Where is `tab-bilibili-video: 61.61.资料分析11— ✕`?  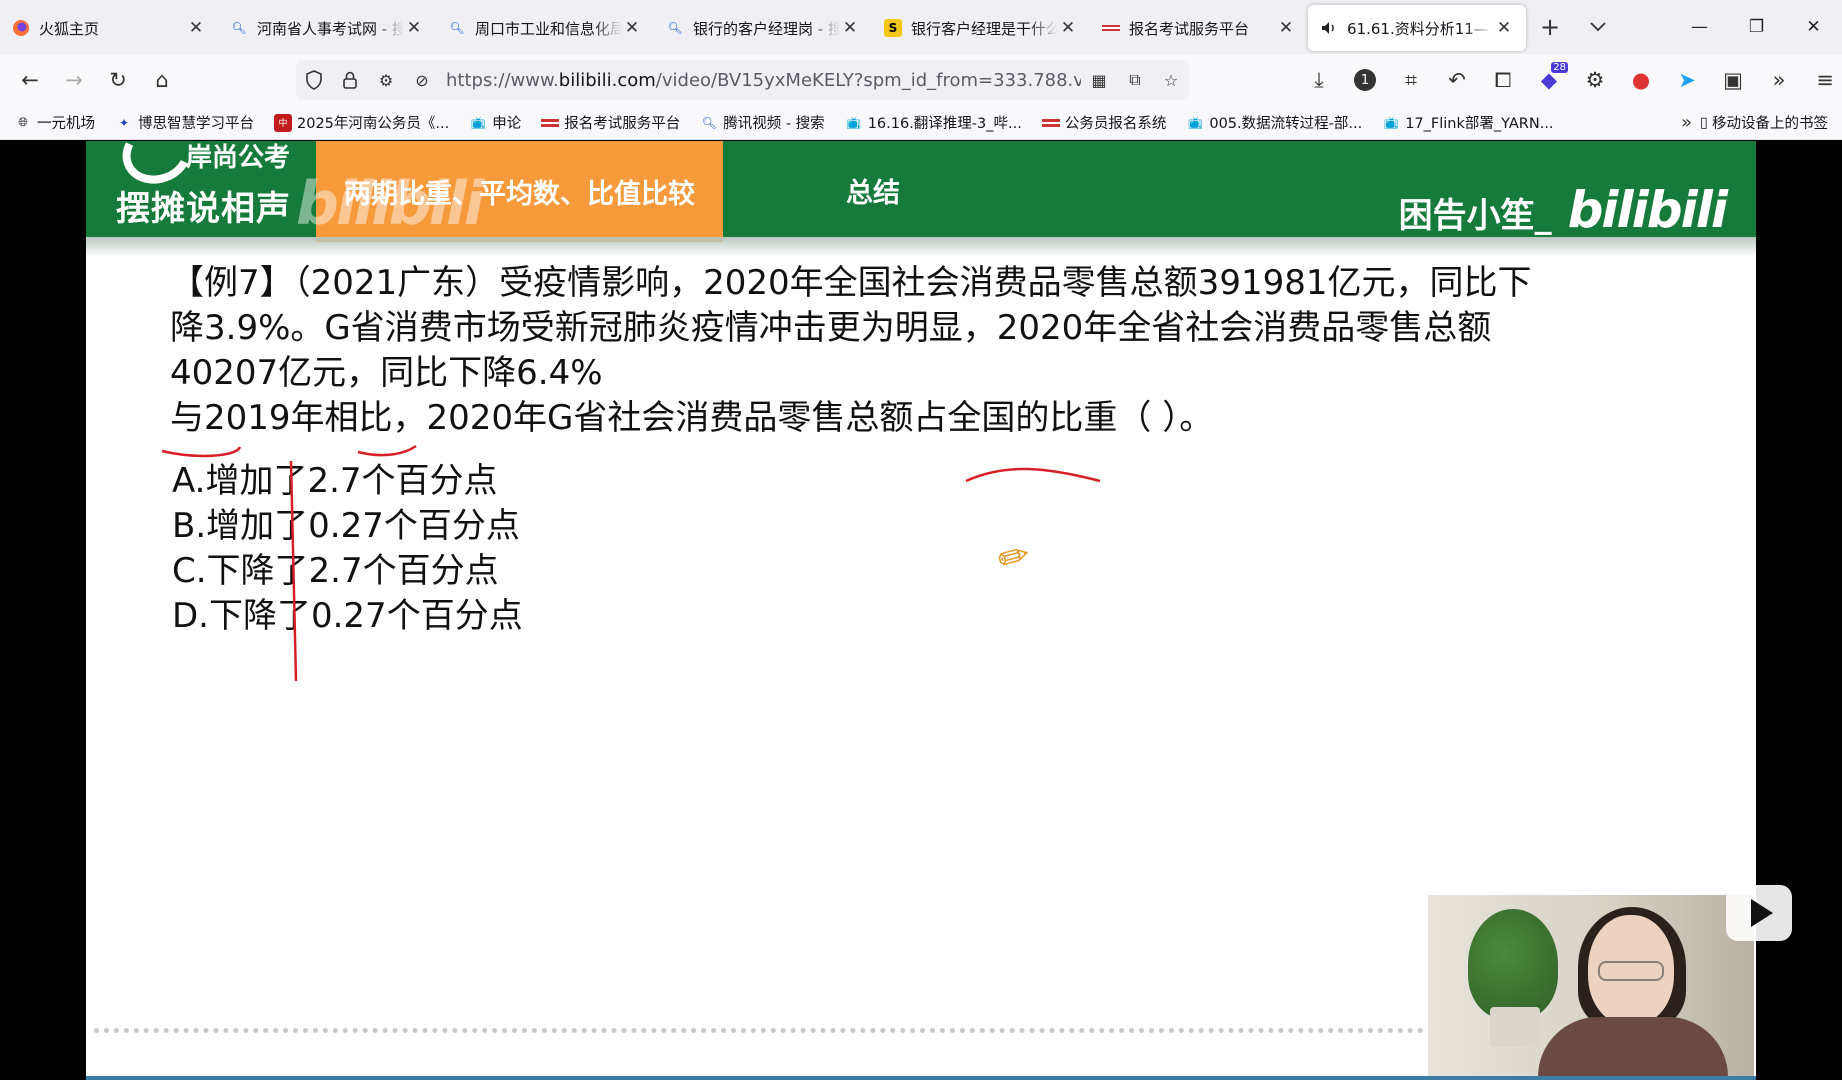 tab-bilibili-video: 61.61.资料分析11— ✕ is located at coordinates (1417, 28).